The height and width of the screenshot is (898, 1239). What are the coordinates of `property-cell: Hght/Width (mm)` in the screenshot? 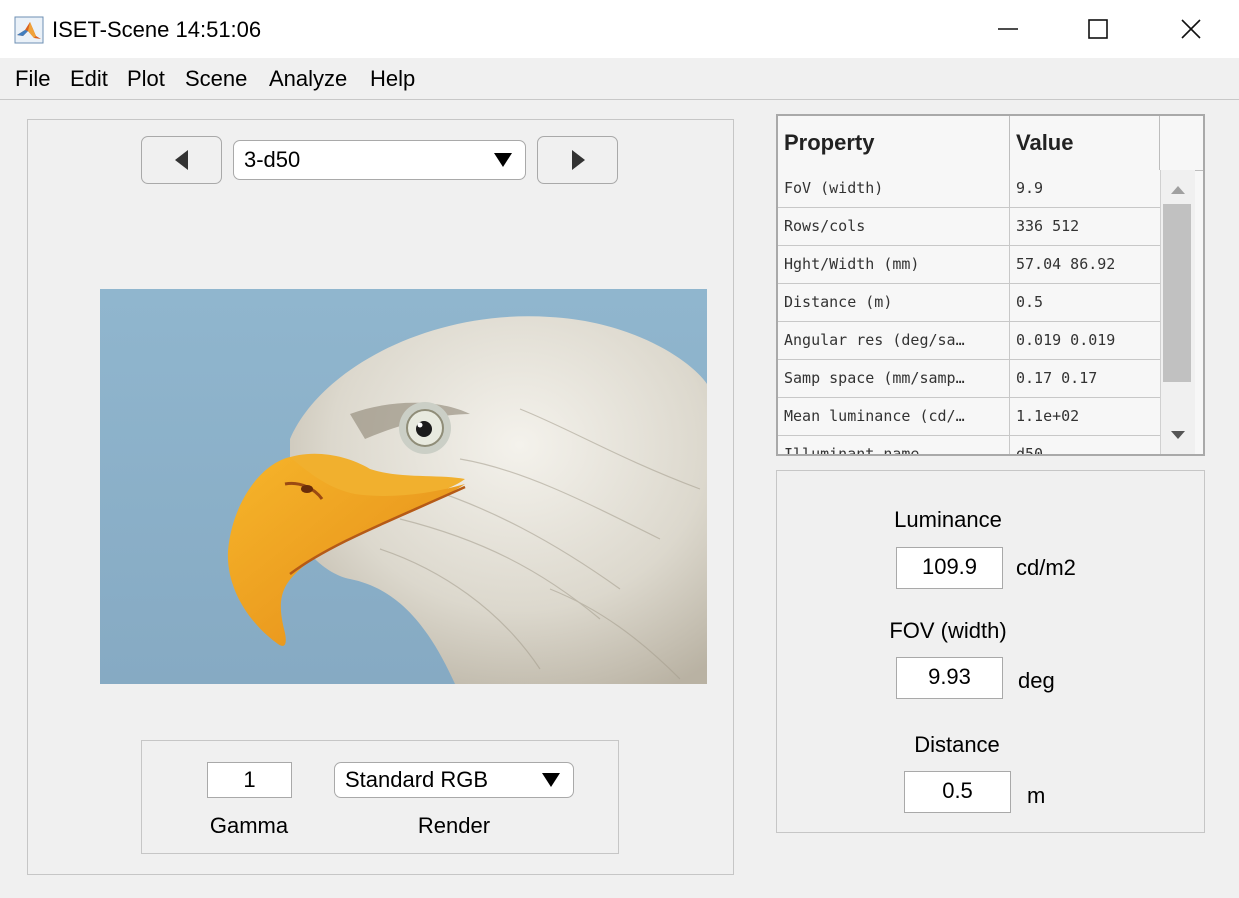 It's located at (894, 264).